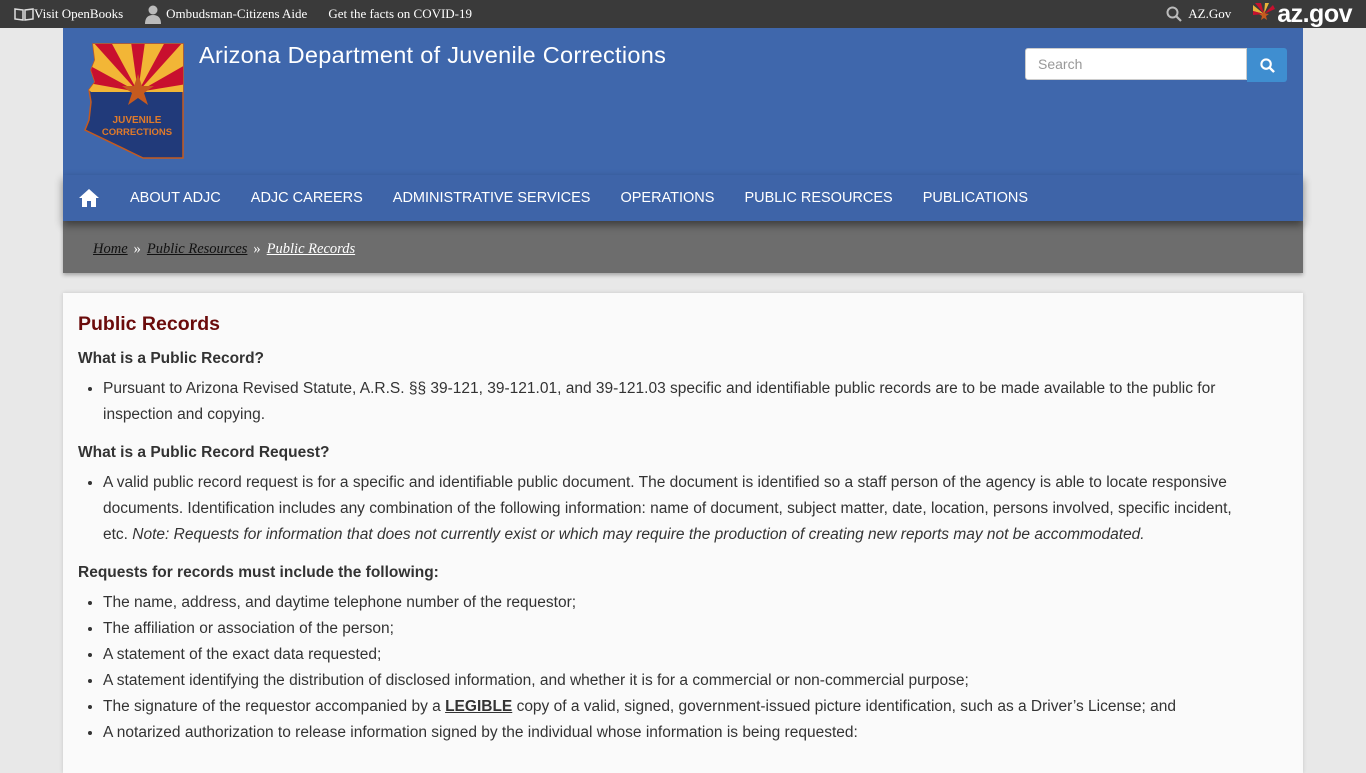  Describe the element at coordinates (153, 14) in the screenshot. I see `person-icon` at that location.